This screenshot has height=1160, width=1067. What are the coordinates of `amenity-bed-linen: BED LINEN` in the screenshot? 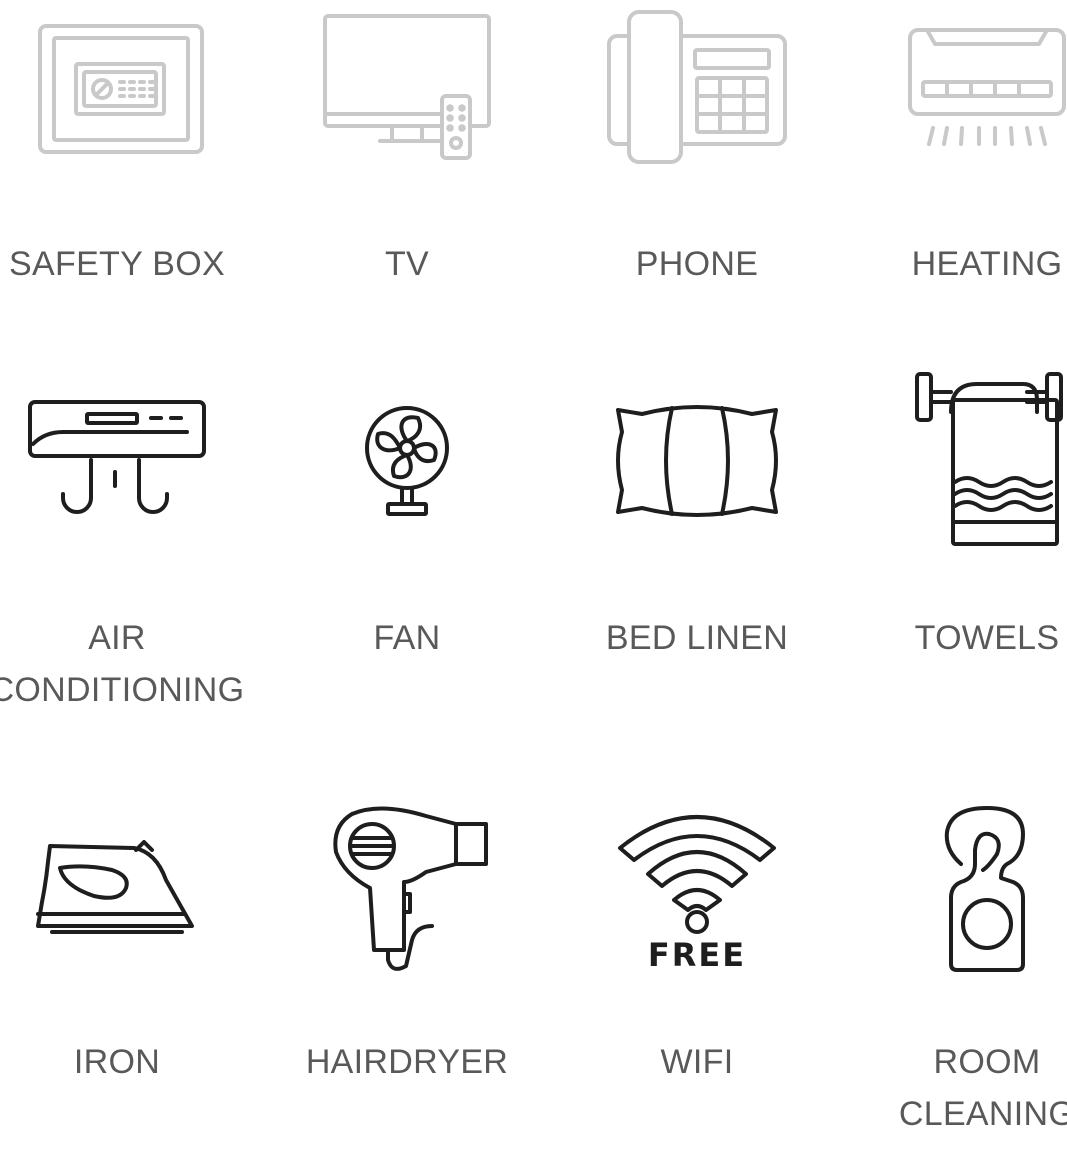 It's located at (697, 554).